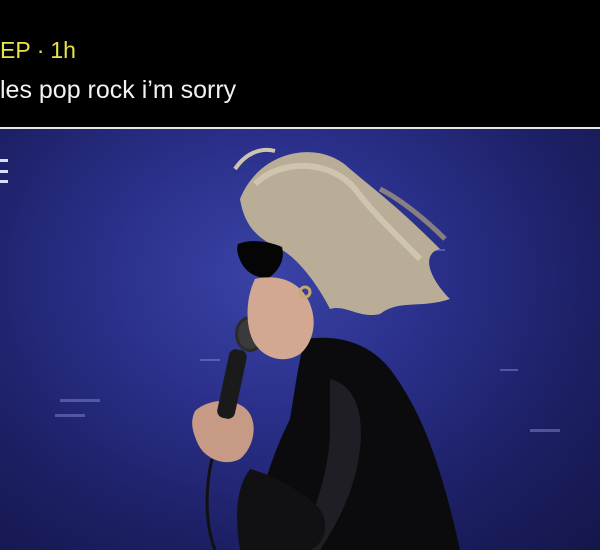 The width and height of the screenshot is (600, 550). I want to click on media-control-icon, so click(4, 171).